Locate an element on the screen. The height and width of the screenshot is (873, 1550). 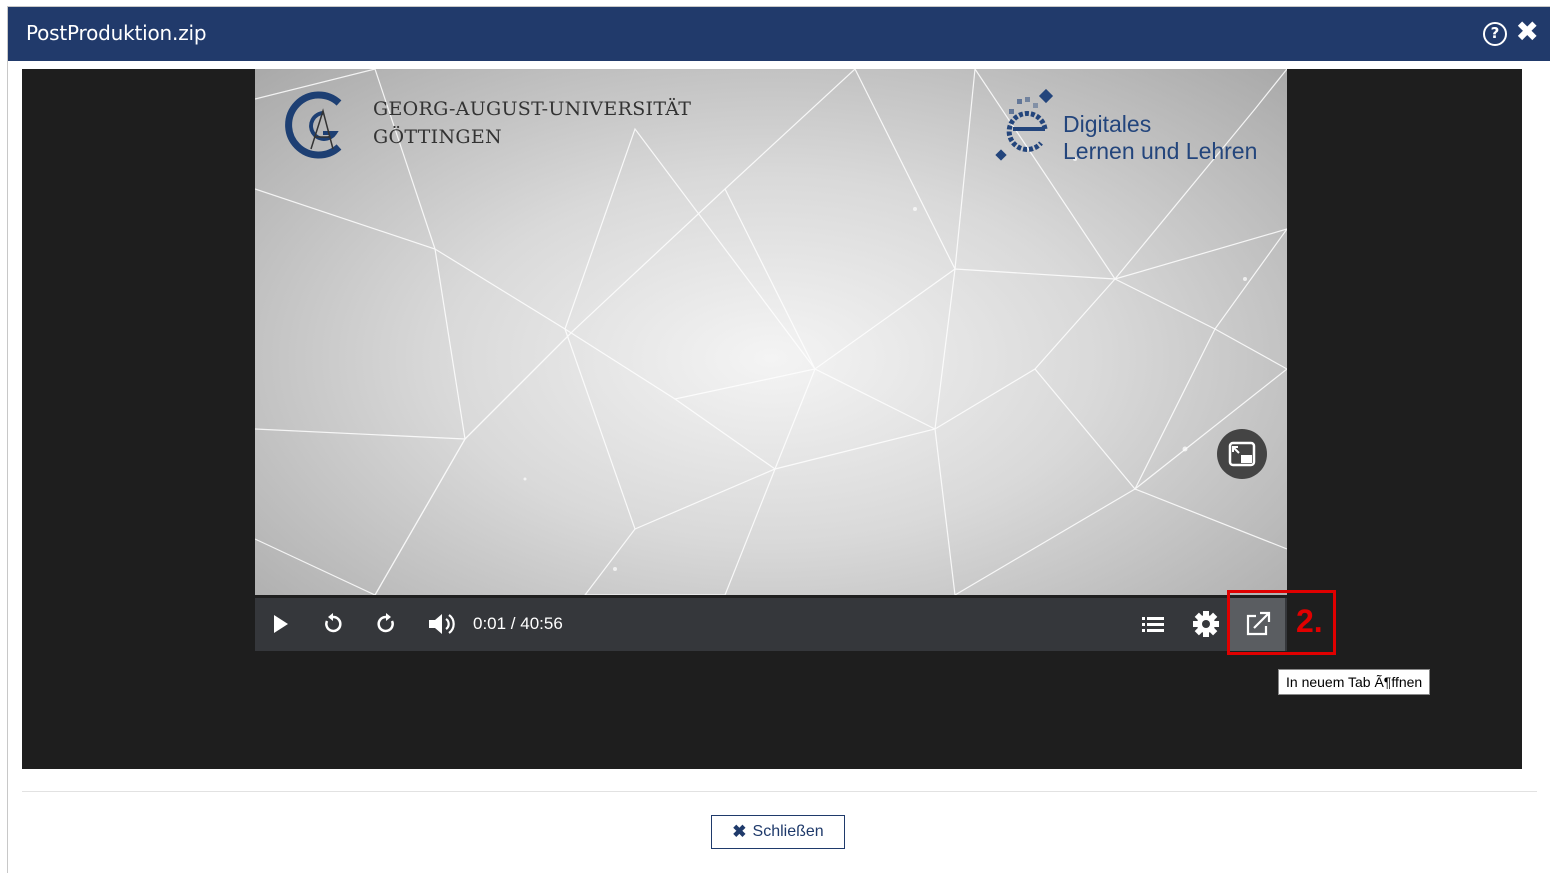
footer-divider is located at coordinates (779, 791).